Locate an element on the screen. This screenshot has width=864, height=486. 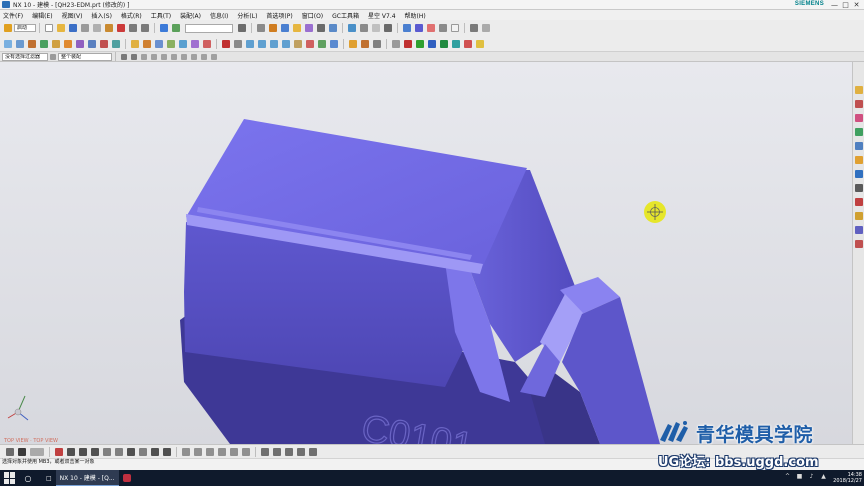
pan-icon is located at coordinates (364, 28).